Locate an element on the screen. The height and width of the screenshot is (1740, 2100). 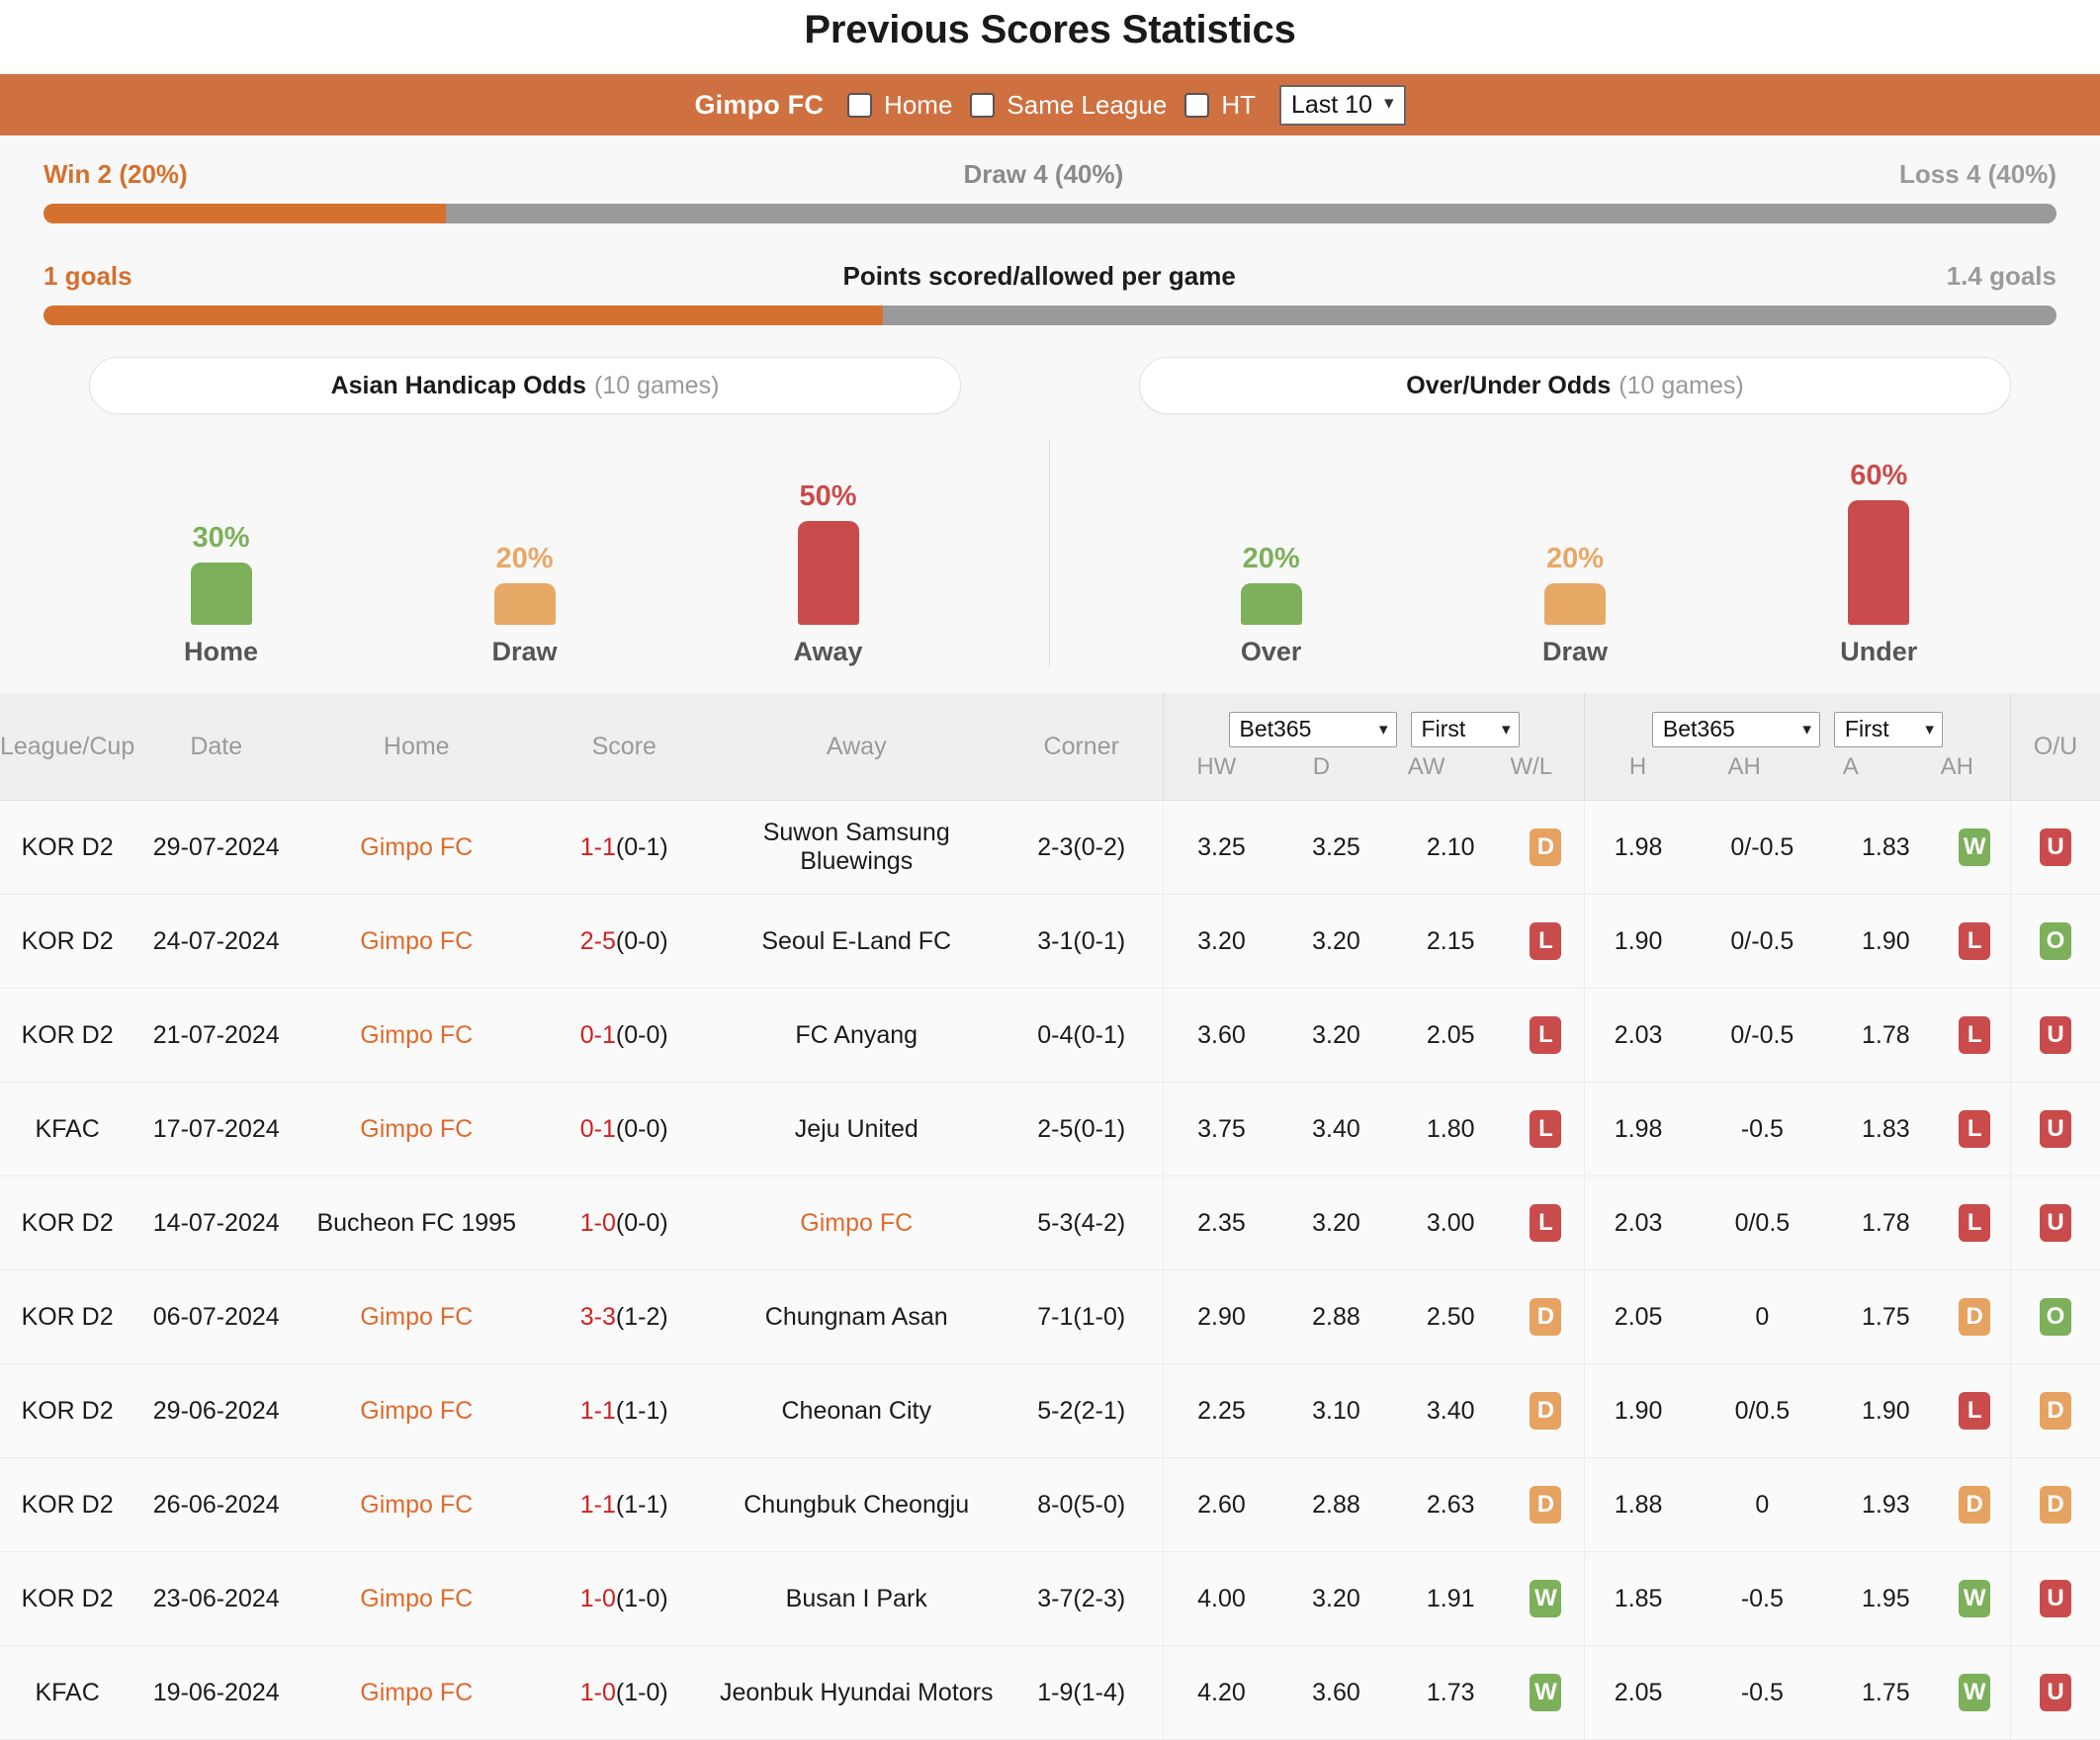
filter-checkbox-ht-label: HT is located at coordinates (1238, 106).